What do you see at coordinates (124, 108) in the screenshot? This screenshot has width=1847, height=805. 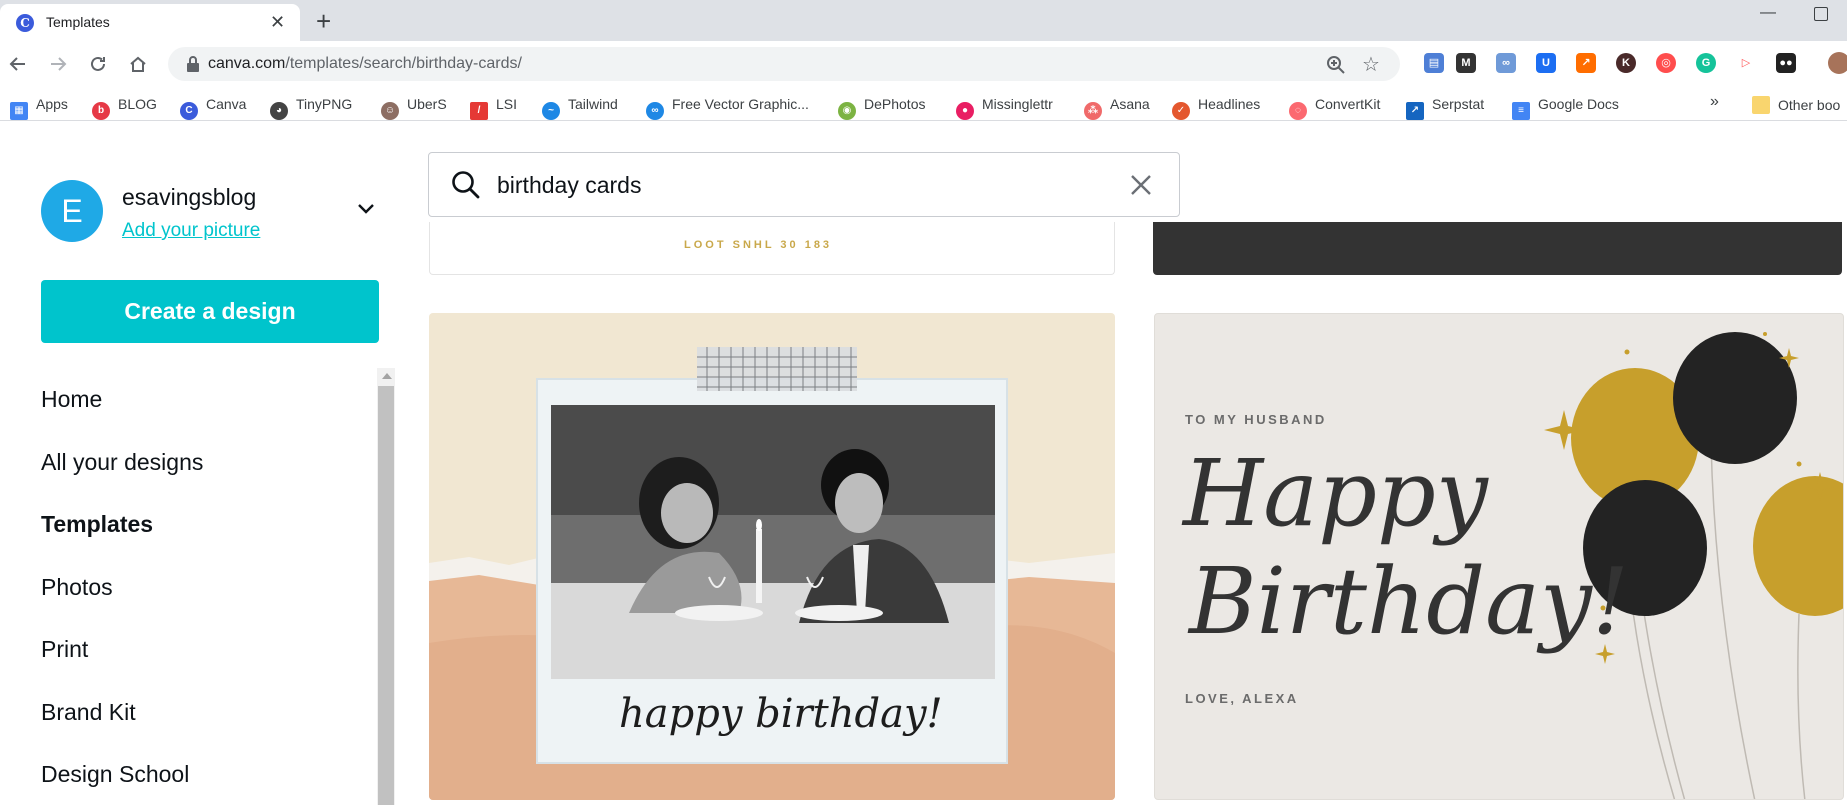 I see `bookmark-blog: b BLOG` at bounding box center [124, 108].